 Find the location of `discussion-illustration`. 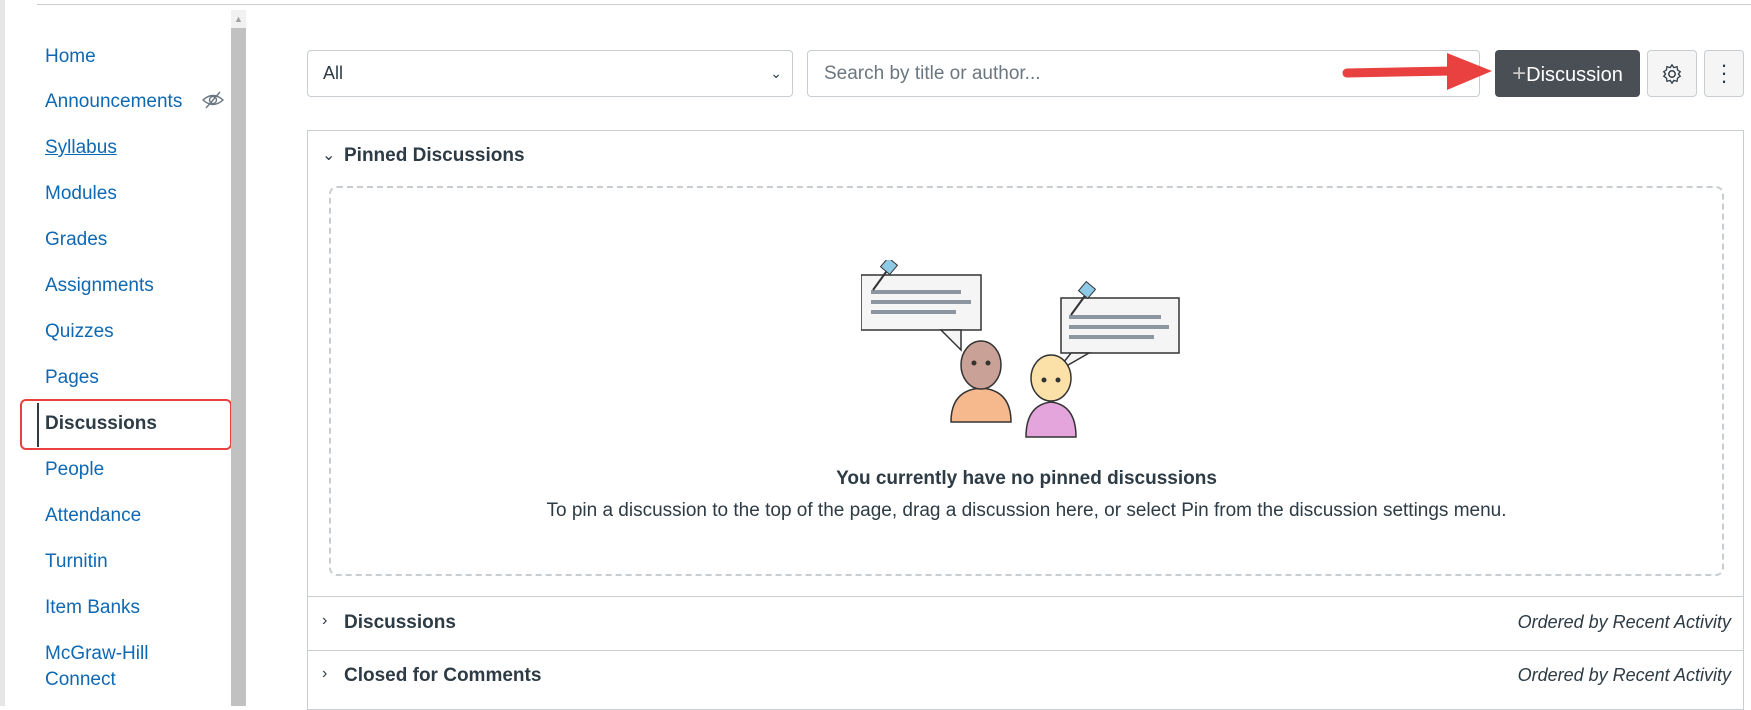

discussion-illustration is located at coordinates (1020, 349).